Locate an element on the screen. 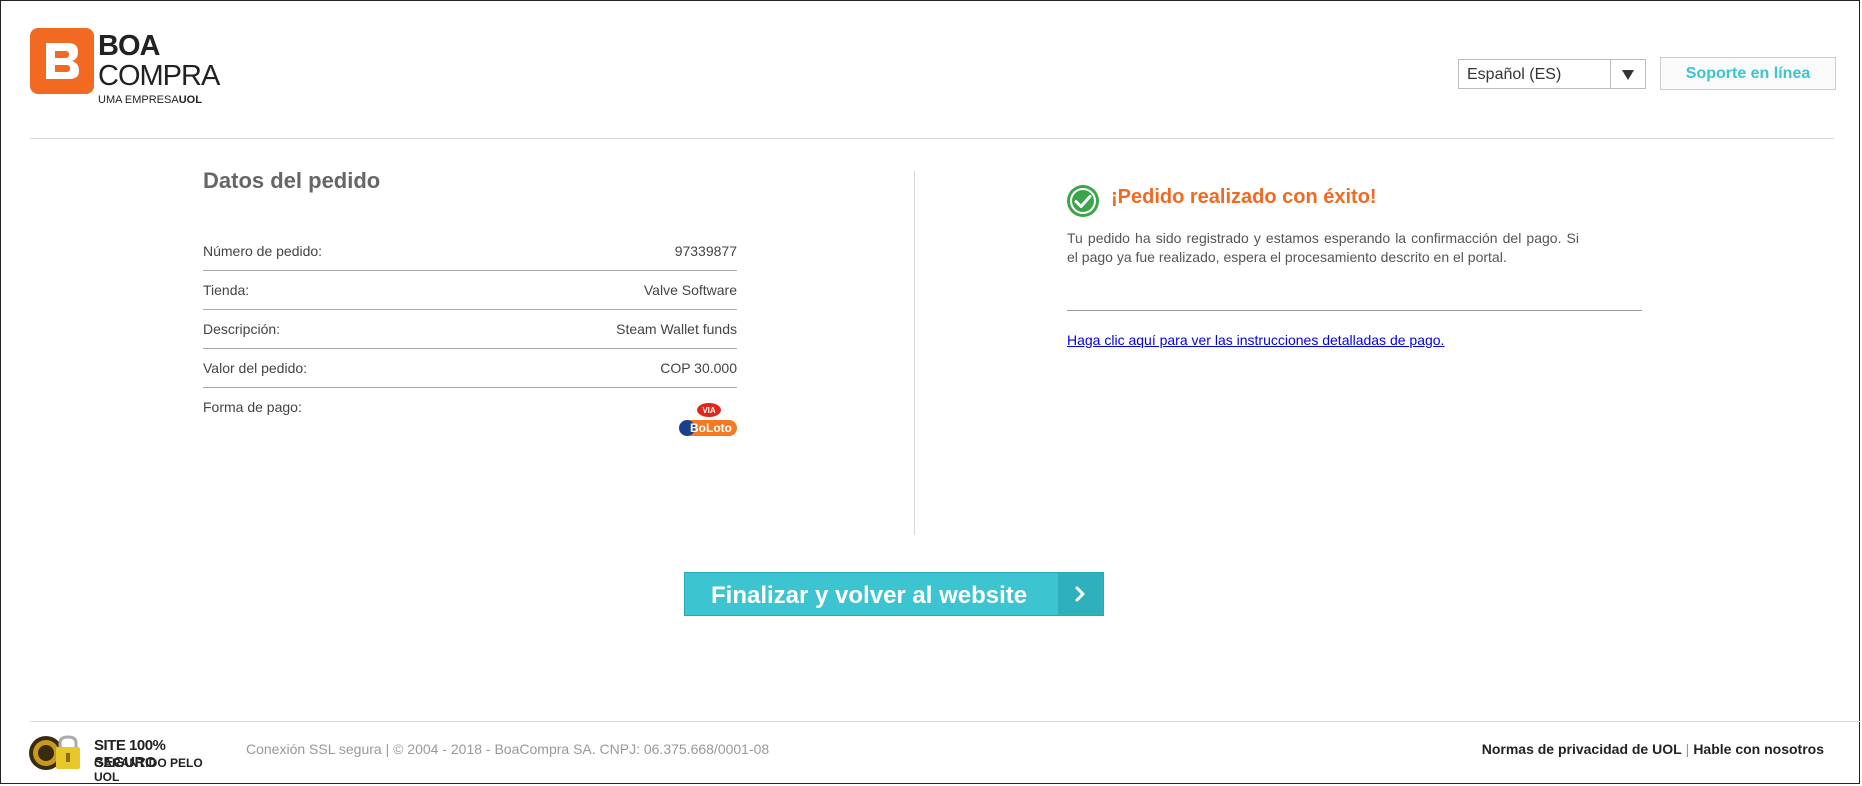 Image resolution: width=1862 pixels, height=786 pixels. order-row-store: Tienda: Valve Software is located at coordinates (470, 290).